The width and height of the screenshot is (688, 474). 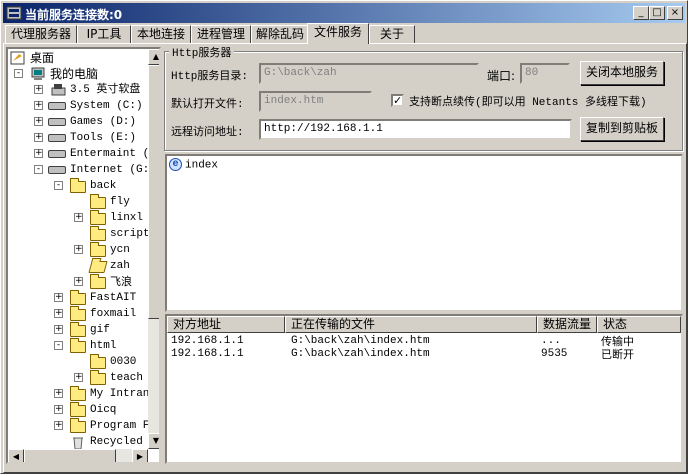 What do you see at coordinates (315, 101) in the screenshot?
I see `default-file-field: index.htm` at bounding box center [315, 101].